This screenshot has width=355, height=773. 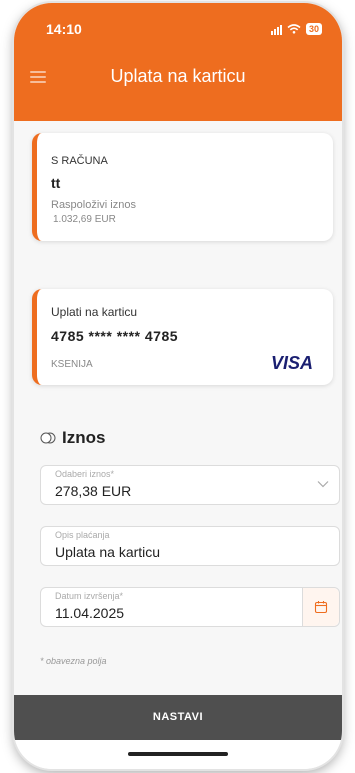 I want to click on wifi-icon, so click(x=294, y=29).